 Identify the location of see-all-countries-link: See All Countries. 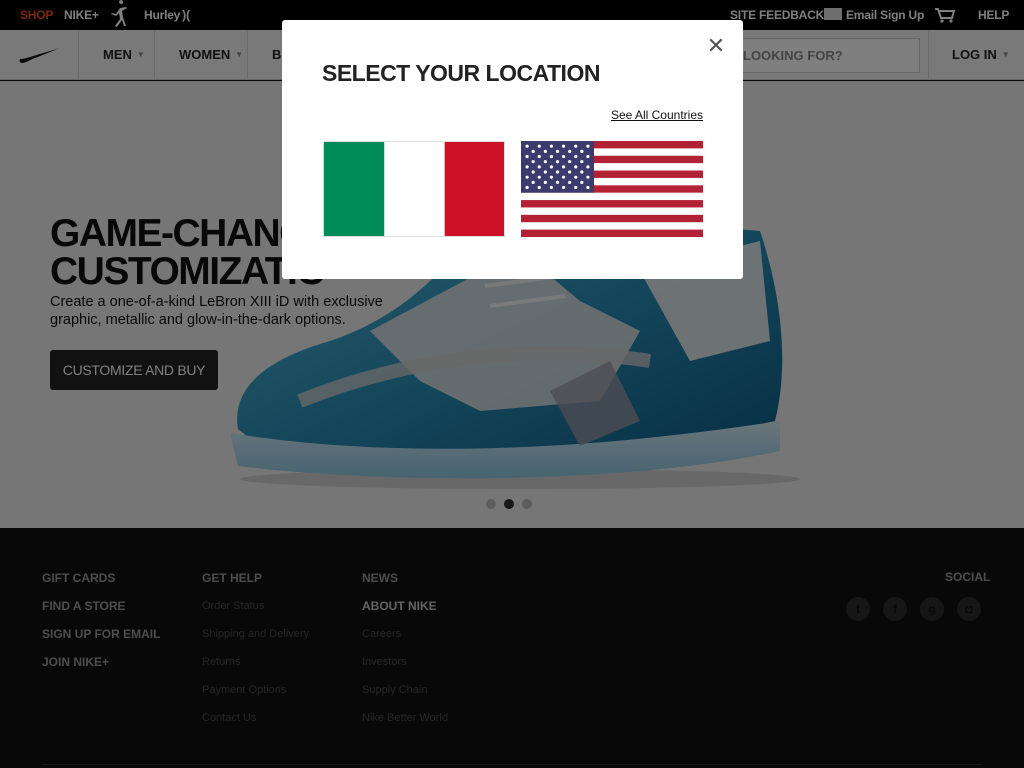
(657, 115).